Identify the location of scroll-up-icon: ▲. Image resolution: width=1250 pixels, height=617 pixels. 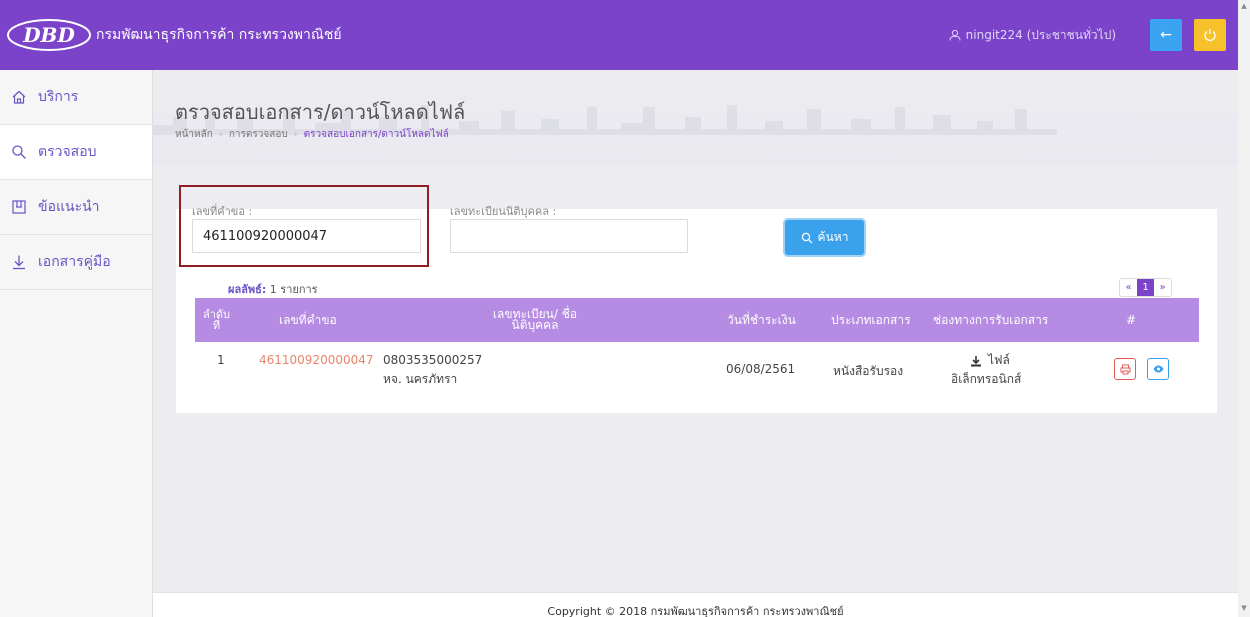
(1244, 6).